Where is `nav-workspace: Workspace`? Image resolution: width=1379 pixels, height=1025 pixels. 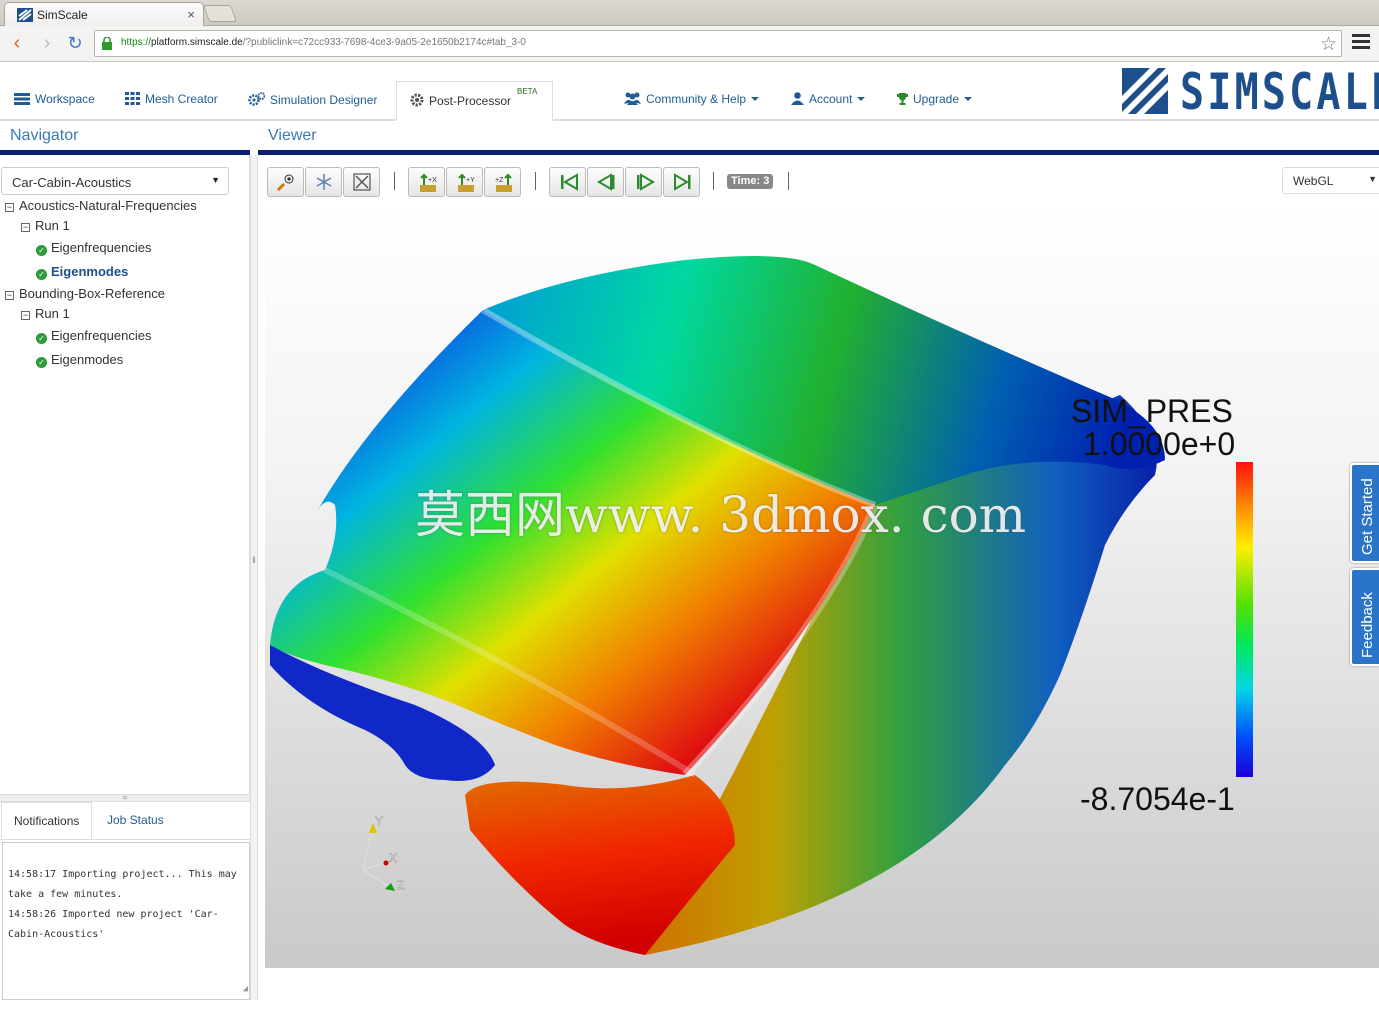
nav-workspace: Workspace is located at coordinates (54, 99).